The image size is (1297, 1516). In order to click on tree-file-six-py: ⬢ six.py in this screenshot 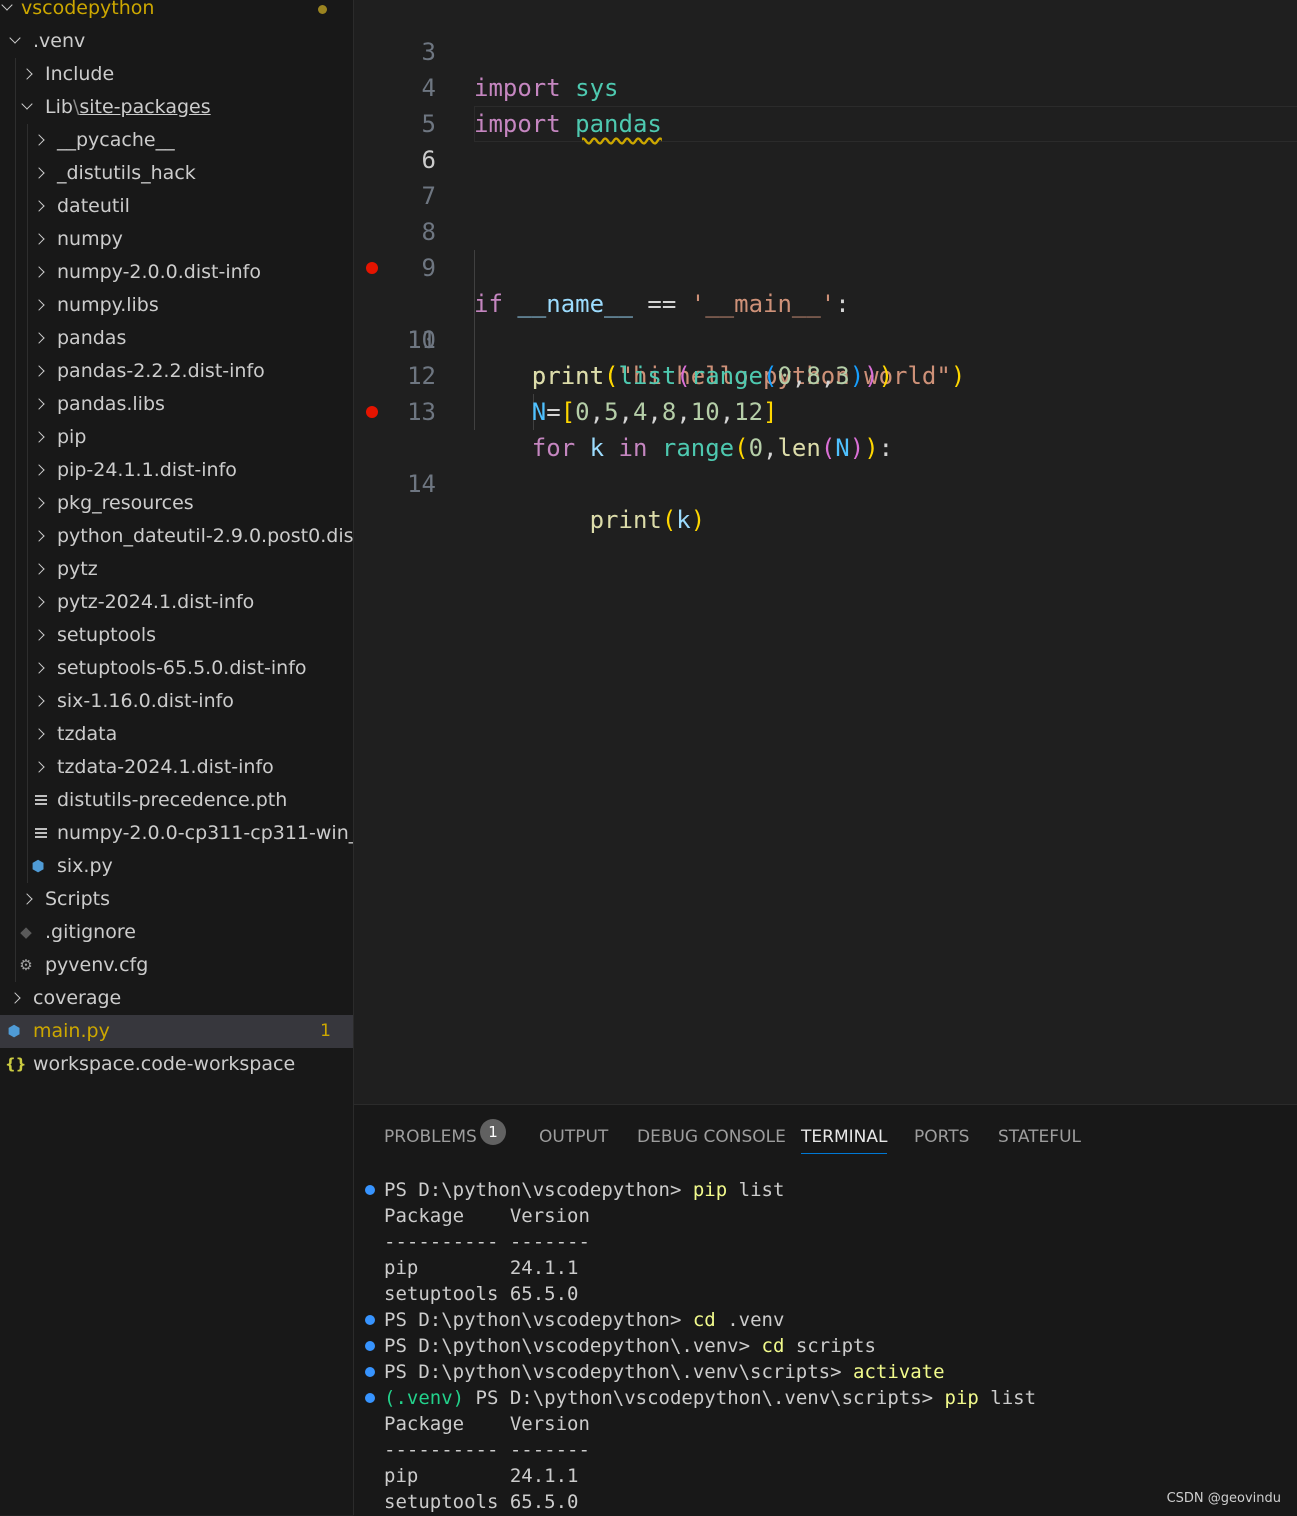, I will do `click(176, 866)`.